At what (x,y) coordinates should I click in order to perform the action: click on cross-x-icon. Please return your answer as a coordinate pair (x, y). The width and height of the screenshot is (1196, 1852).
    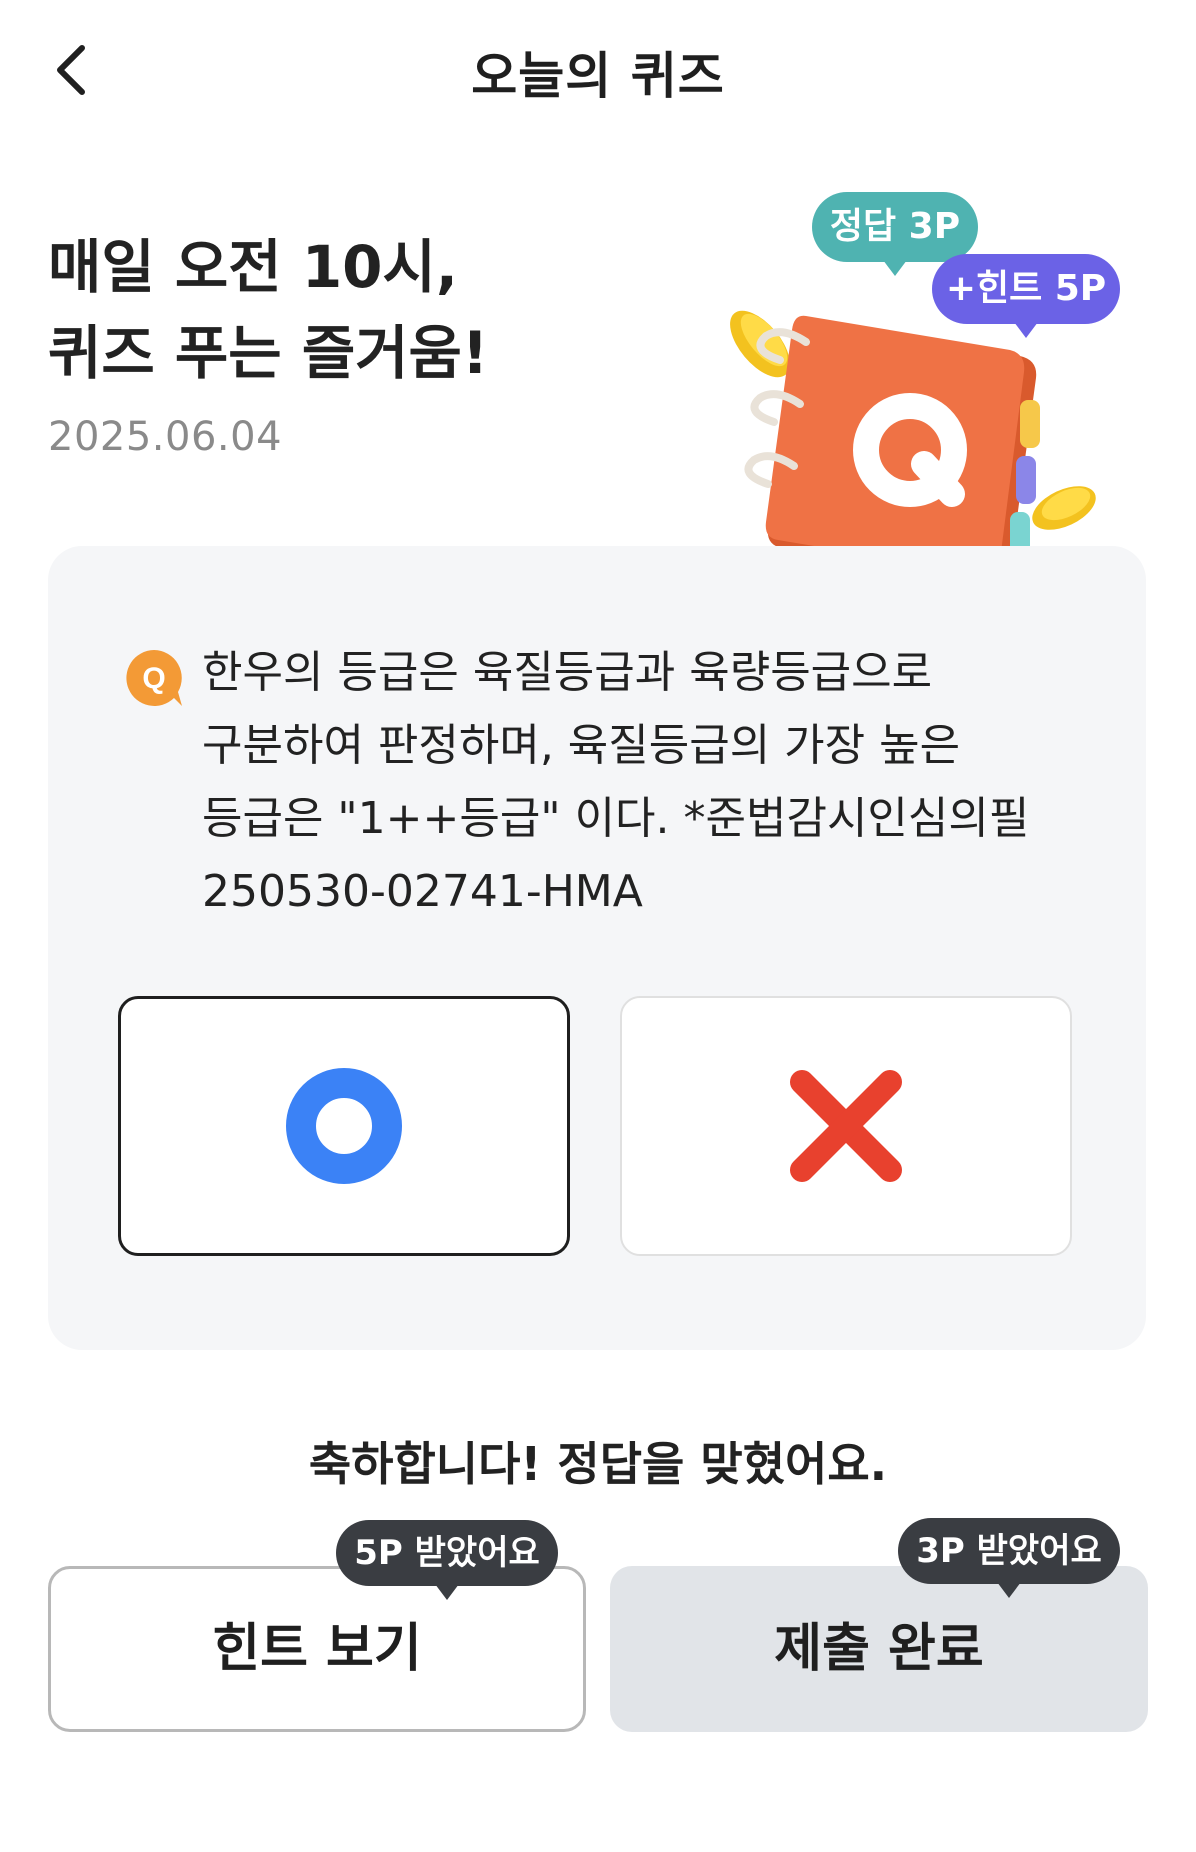
    Looking at the image, I should click on (846, 1126).